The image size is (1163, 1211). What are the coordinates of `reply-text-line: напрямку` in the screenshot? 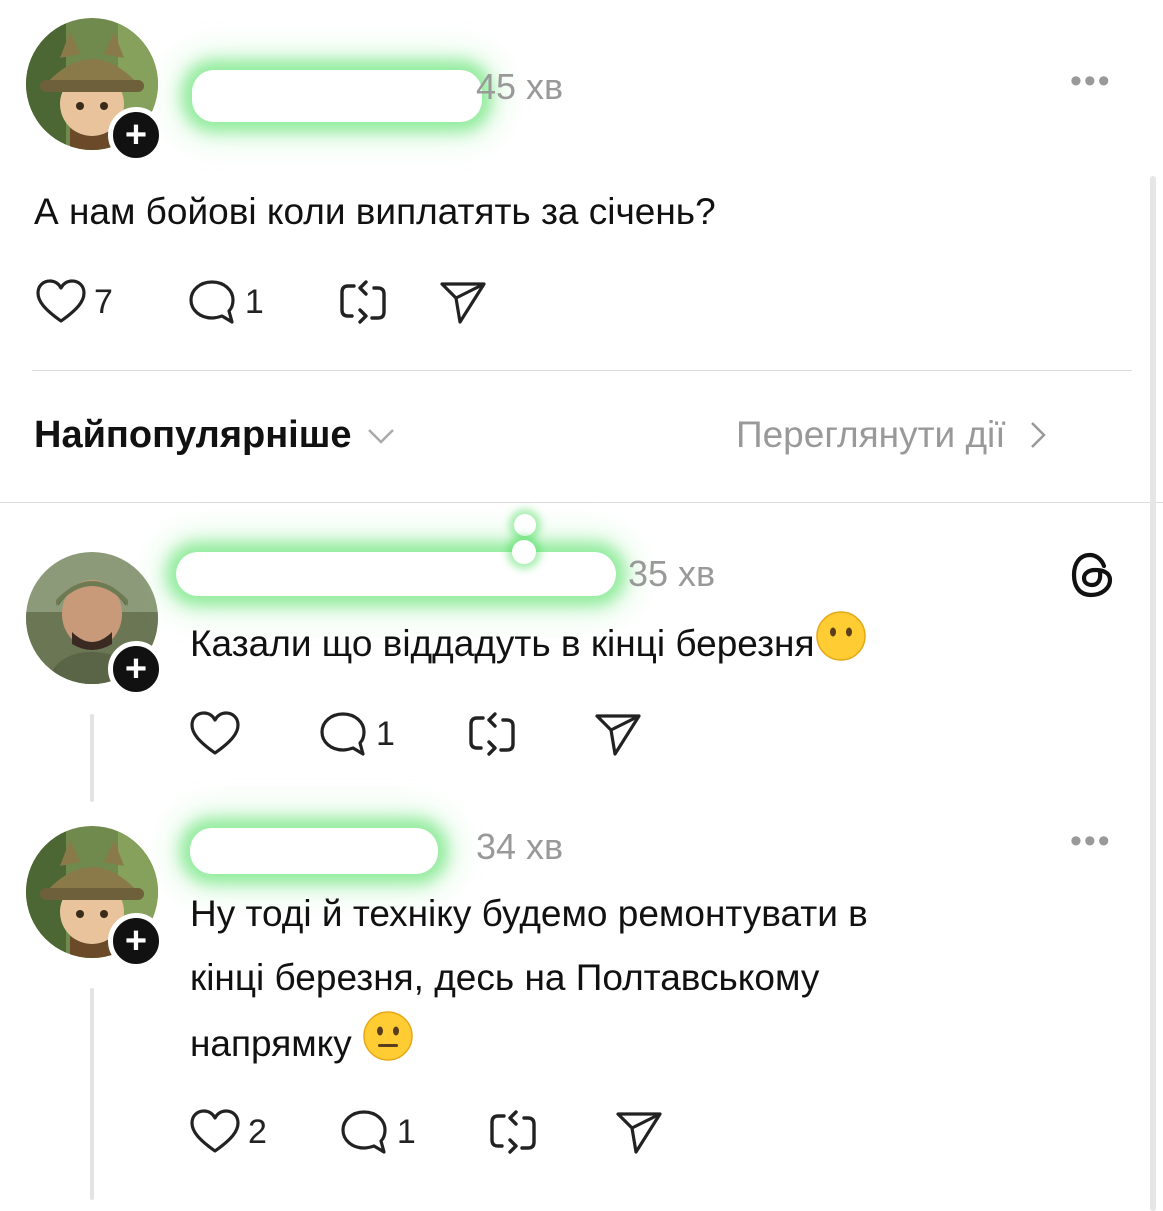 It's located at (271, 1043).